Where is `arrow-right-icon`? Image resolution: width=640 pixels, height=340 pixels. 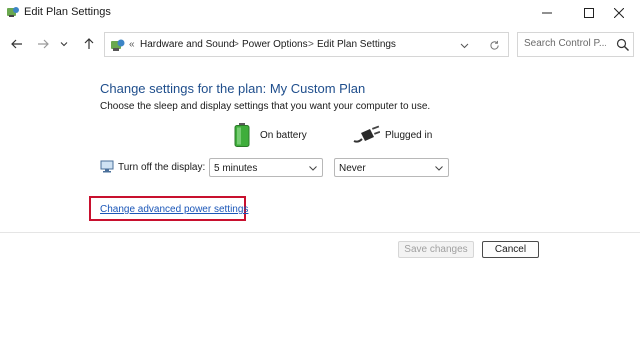
arrow-right-icon is located at coordinates (43, 44).